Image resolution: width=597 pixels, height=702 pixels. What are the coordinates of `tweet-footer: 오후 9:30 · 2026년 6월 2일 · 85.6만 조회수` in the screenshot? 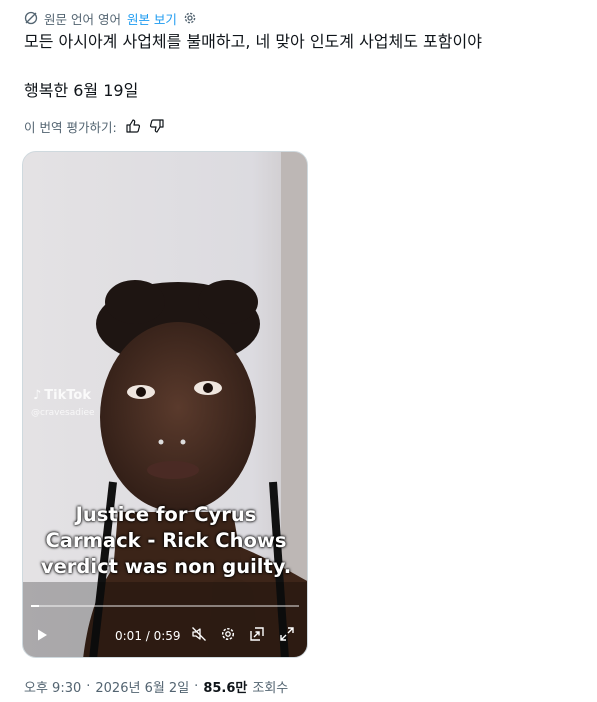 It's located at (156, 686).